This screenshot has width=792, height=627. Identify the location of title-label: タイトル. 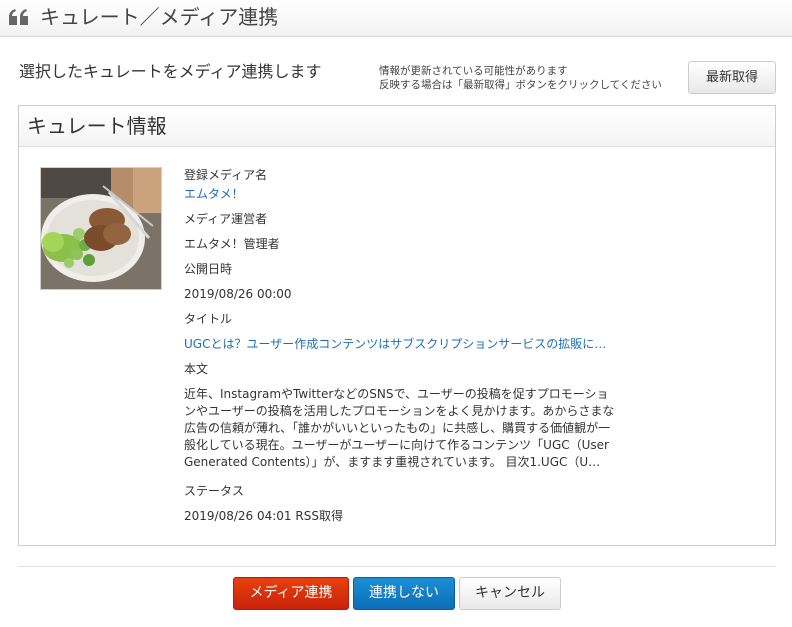
(208, 319).